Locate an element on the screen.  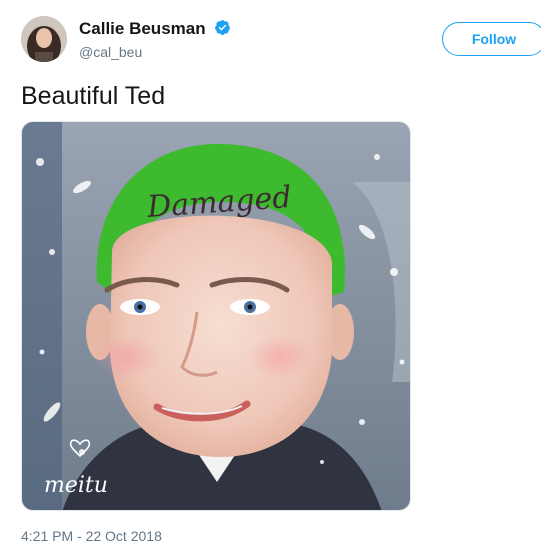
verified-badge-icon is located at coordinates (222, 27).